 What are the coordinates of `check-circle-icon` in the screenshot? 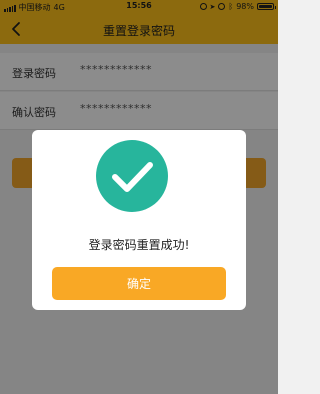 It's located at (132, 176).